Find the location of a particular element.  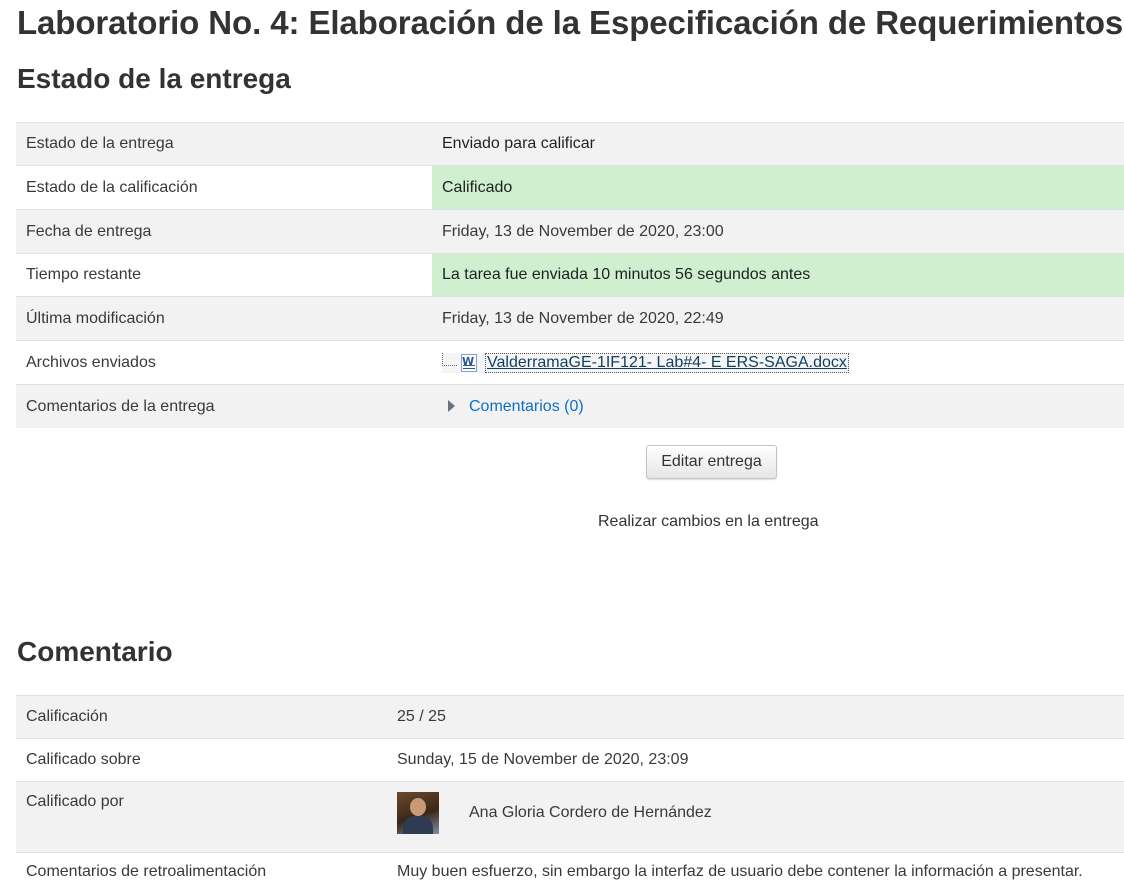

row-label: Estado de la entrega is located at coordinates (224, 144).